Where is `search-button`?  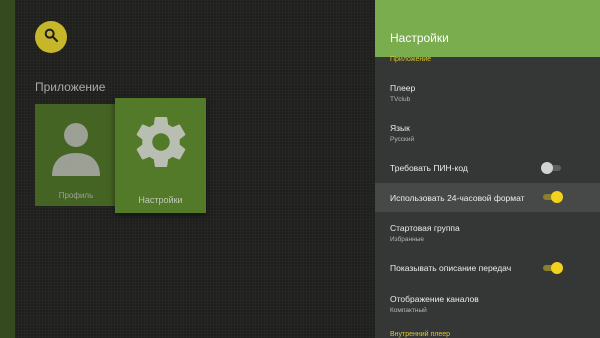
search-button is located at coordinates (51, 37).